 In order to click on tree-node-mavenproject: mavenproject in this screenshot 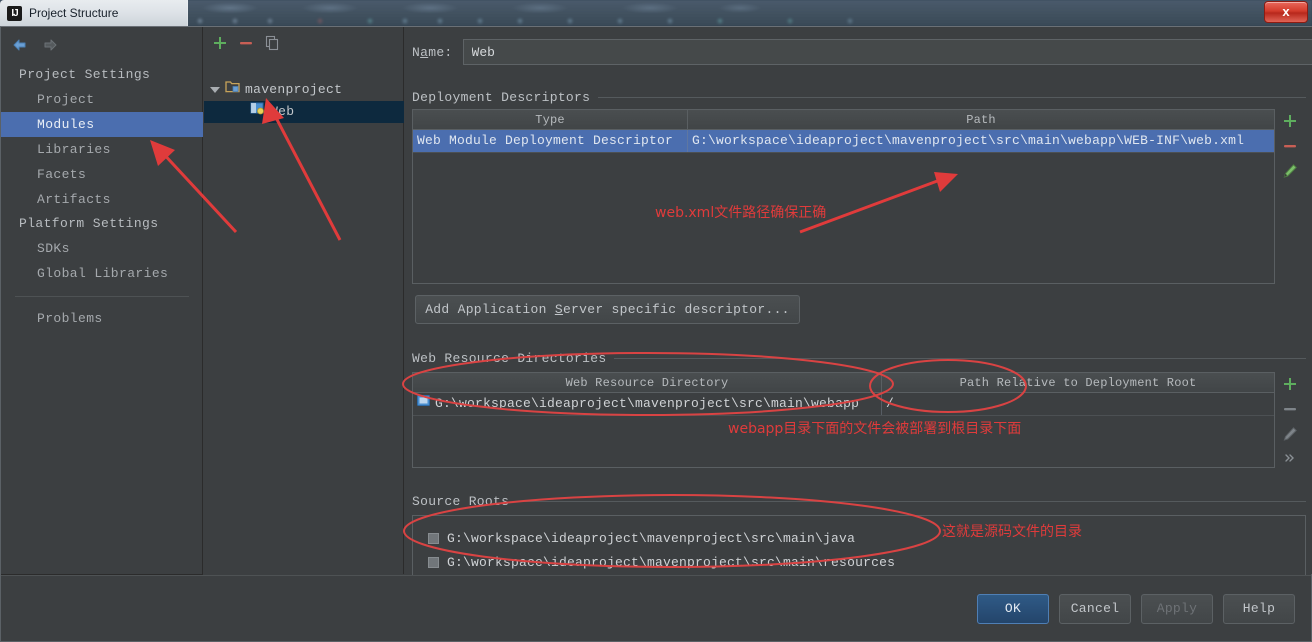, I will do `click(304, 90)`.